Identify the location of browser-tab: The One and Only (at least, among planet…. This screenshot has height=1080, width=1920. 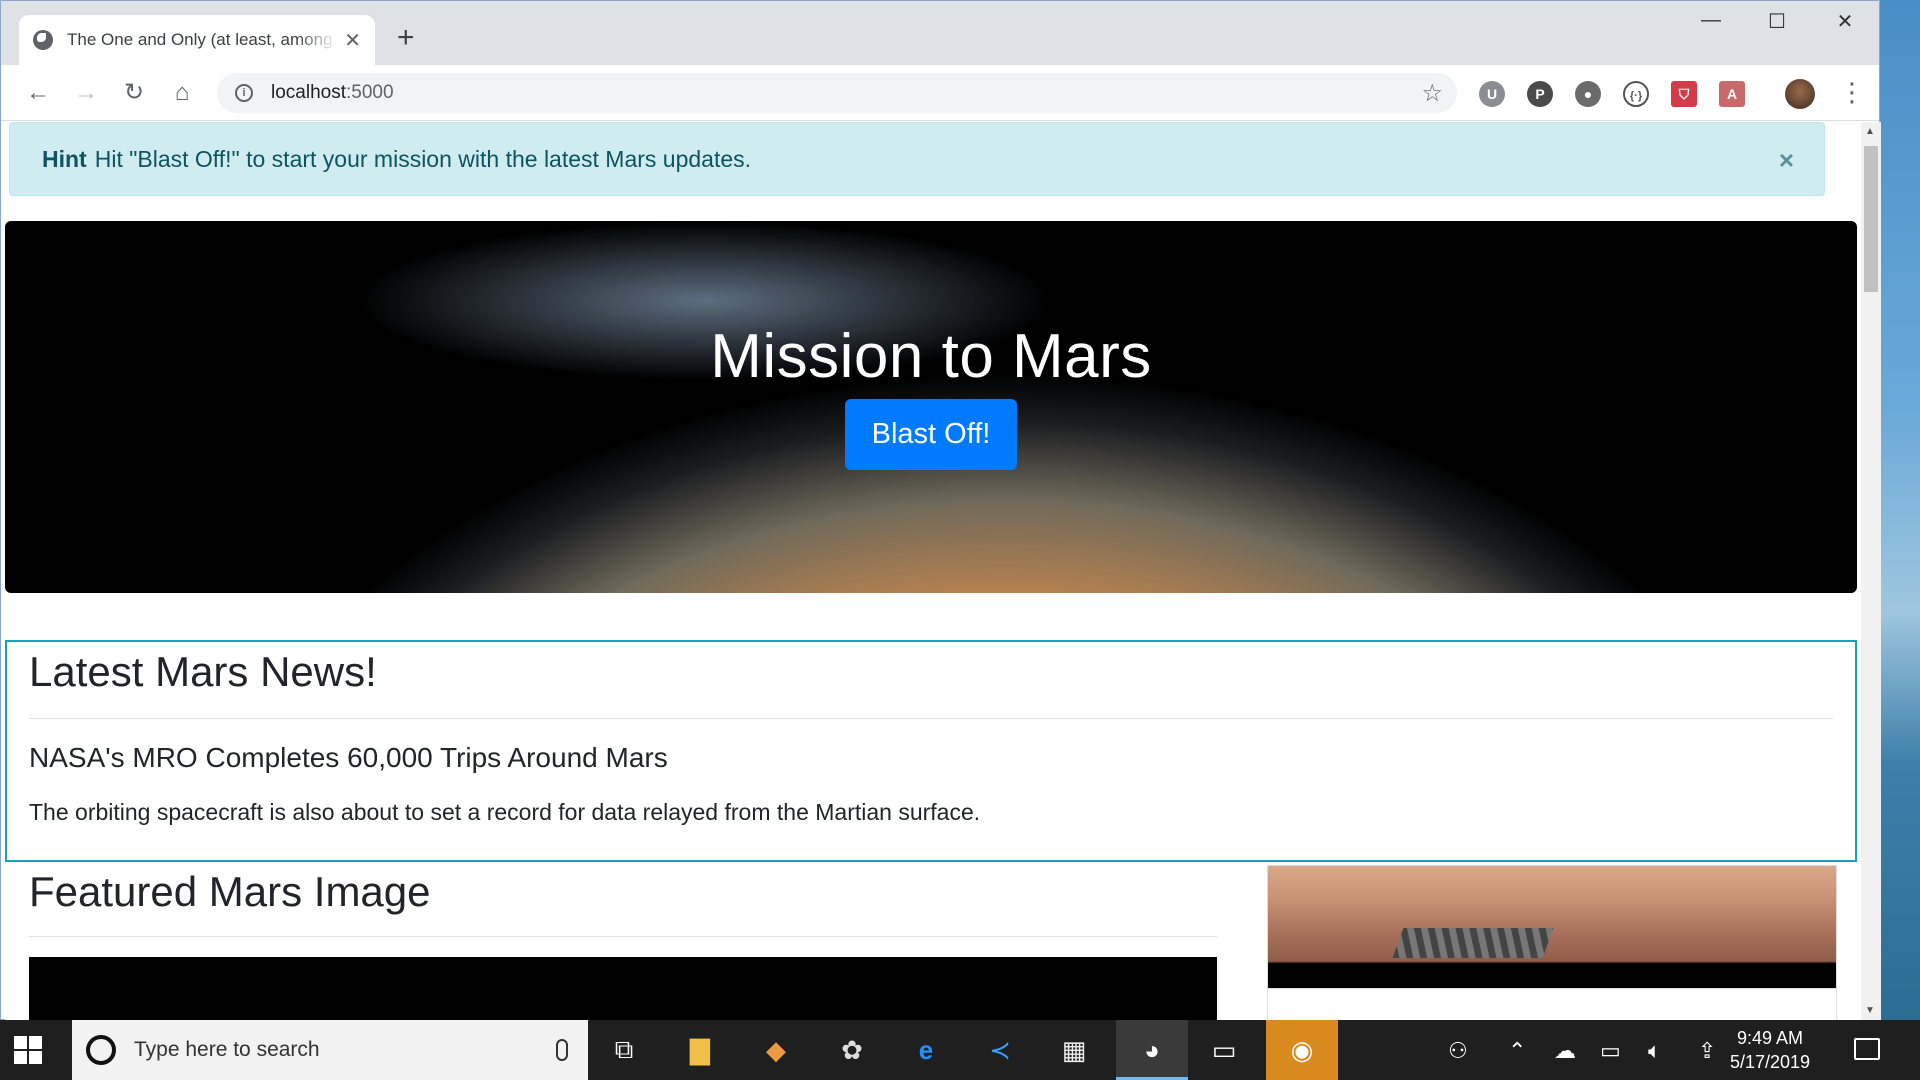
(197, 40).